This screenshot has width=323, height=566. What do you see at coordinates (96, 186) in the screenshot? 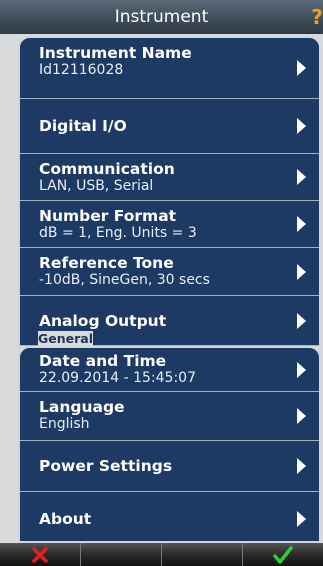
I see `menu-item-value: LAN, USB, Serial` at bounding box center [96, 186].